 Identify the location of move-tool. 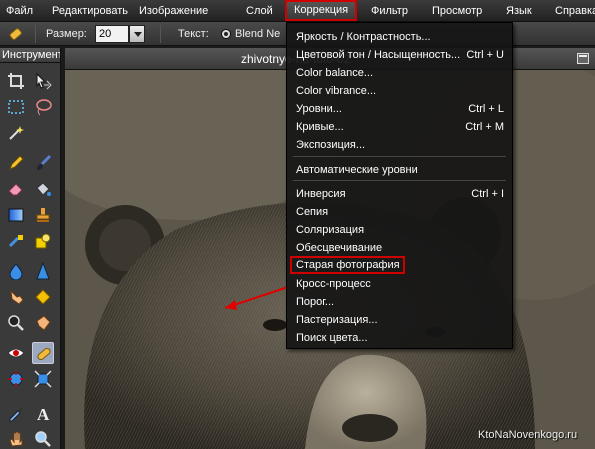
(43, 81).